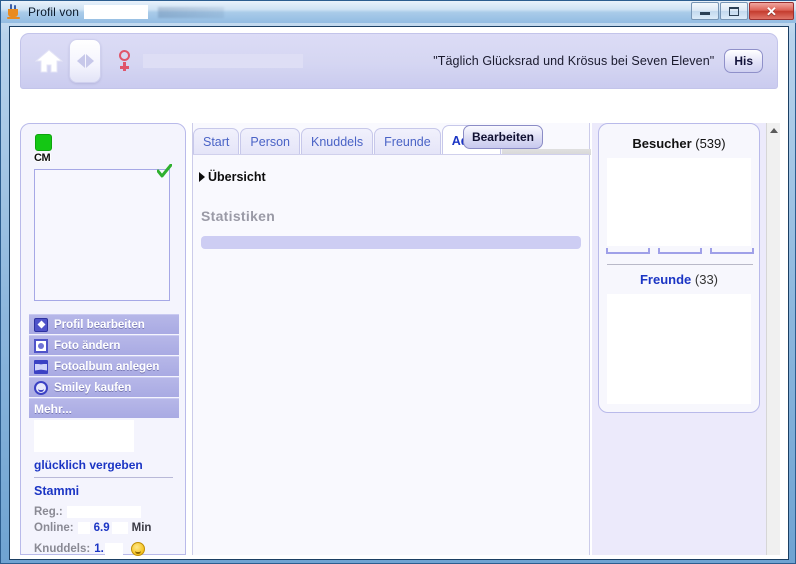  Describe the element at coordinates (49, 61) in the screenshot. I see `home-icon` at that location.